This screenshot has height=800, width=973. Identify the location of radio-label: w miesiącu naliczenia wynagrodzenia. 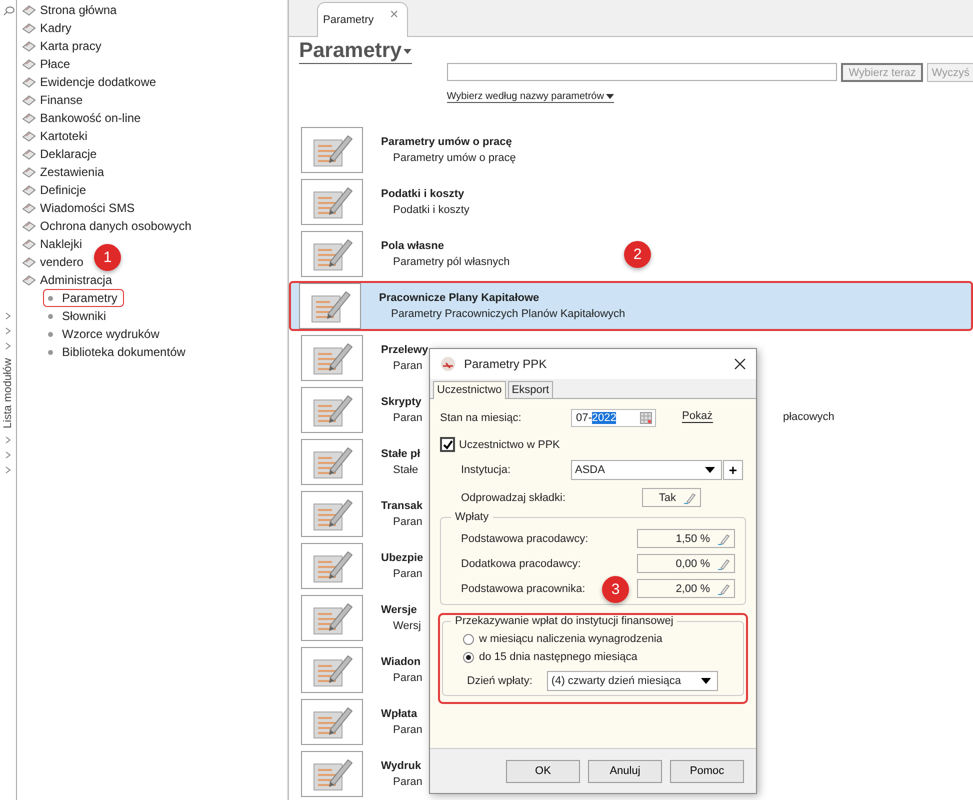
(570, 639).